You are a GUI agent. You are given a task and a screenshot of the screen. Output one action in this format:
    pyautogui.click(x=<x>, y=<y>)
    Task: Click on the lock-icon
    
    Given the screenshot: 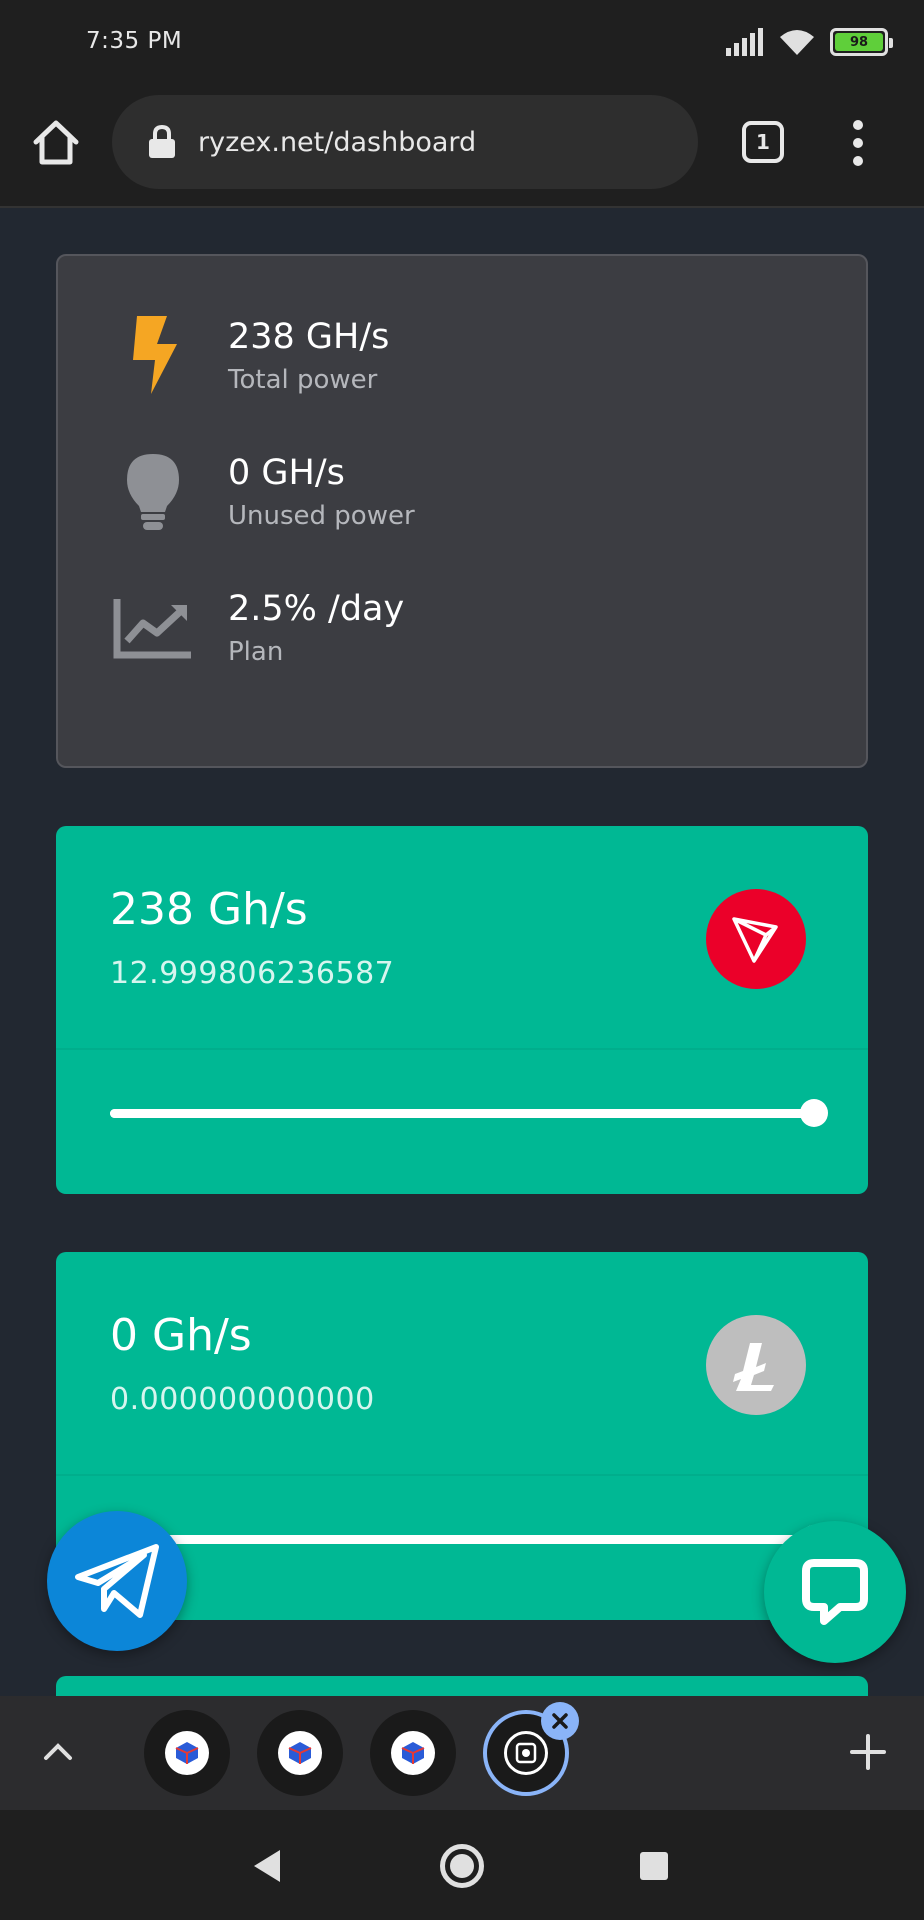 What is the action you would take?
    pyautogui.click(x=162, y=141)
    